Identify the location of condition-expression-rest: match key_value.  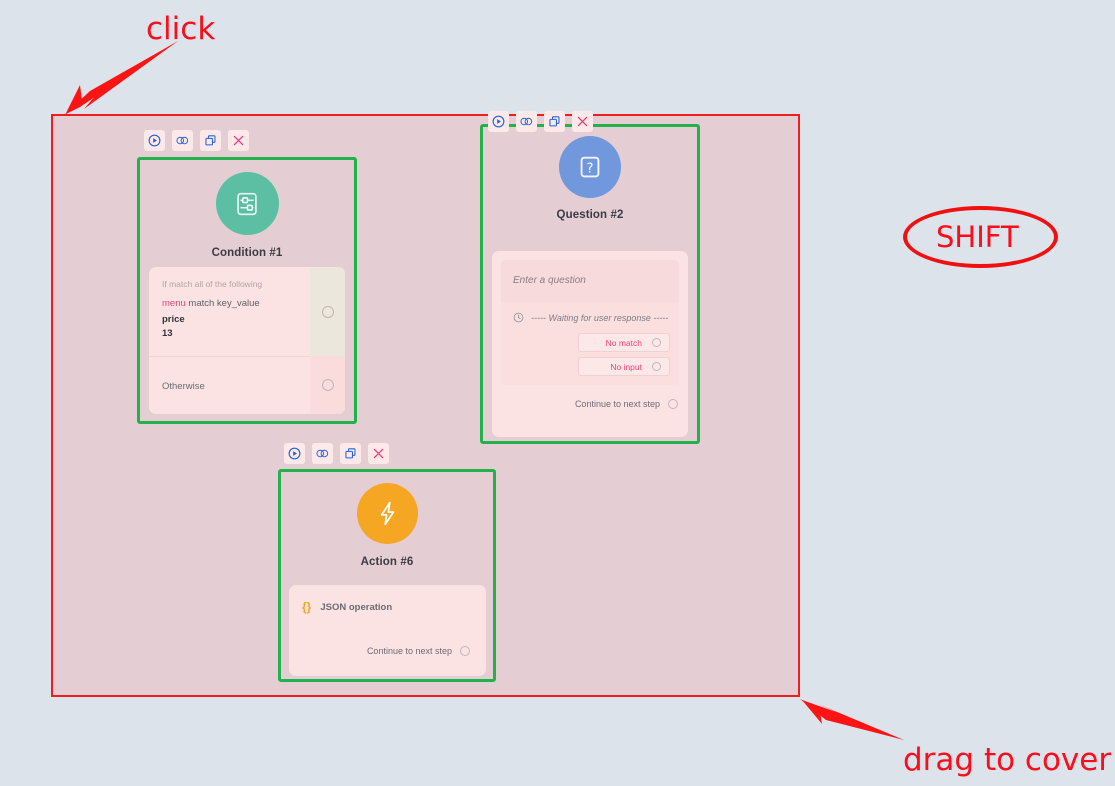
(224, 303).